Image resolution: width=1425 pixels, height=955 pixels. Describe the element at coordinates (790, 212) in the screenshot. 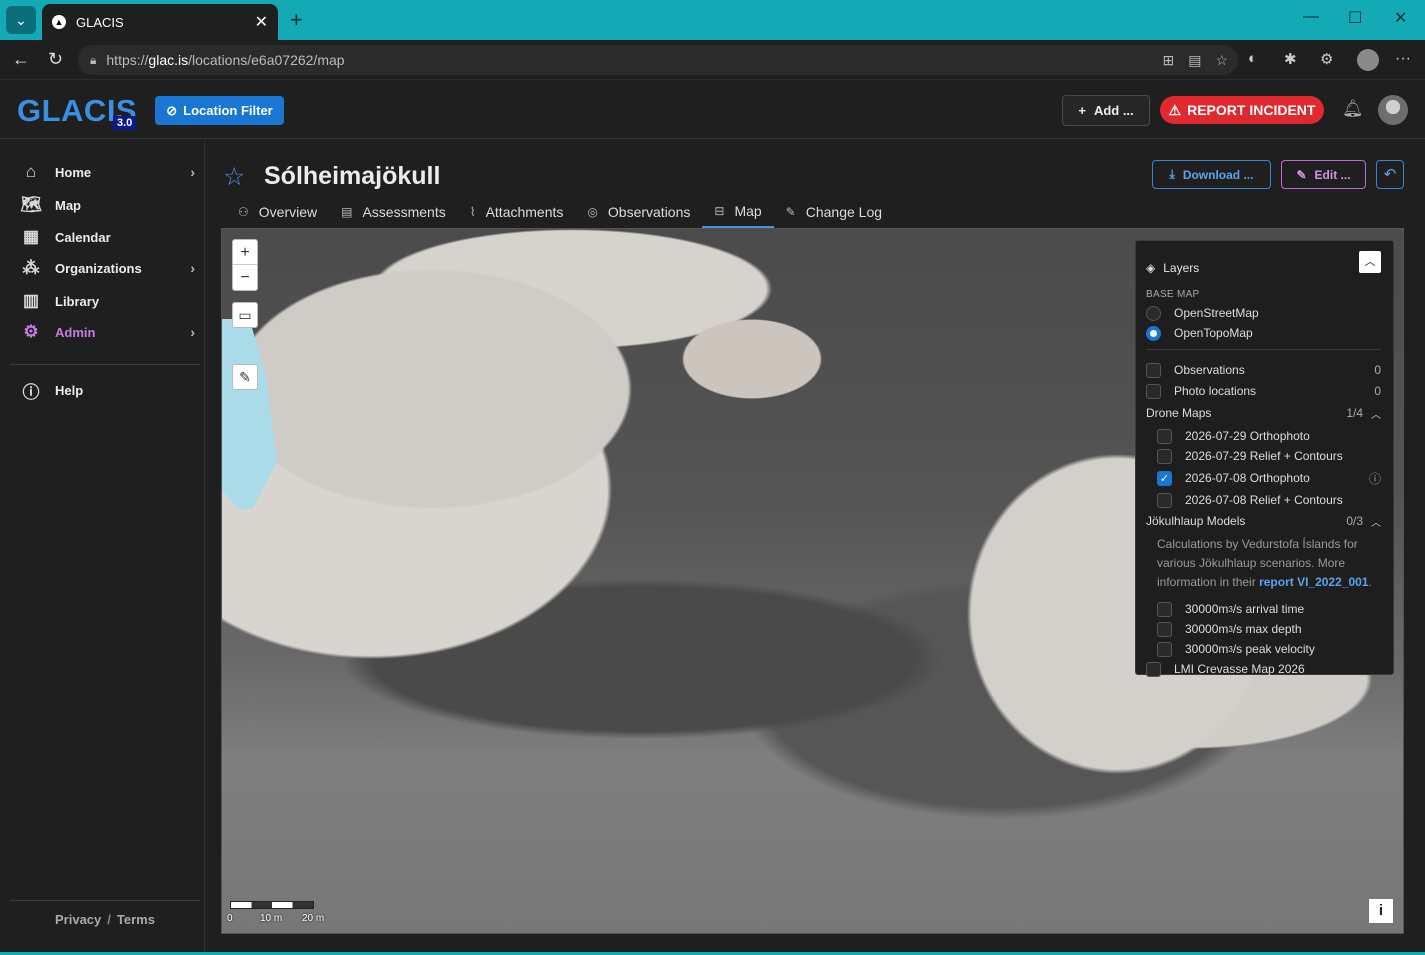

I see `edit-log-icon: ✎` at that location.